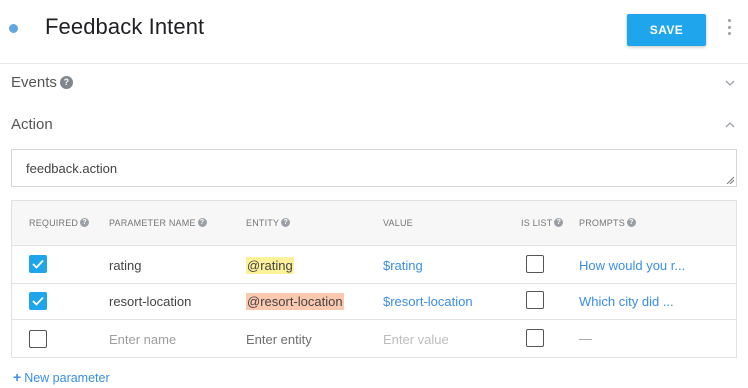 This screenshot has width=748, height=388. Describe the element at coordinates (72, 168) in the screenshot. I see `action-value: feedback.action` at that location.